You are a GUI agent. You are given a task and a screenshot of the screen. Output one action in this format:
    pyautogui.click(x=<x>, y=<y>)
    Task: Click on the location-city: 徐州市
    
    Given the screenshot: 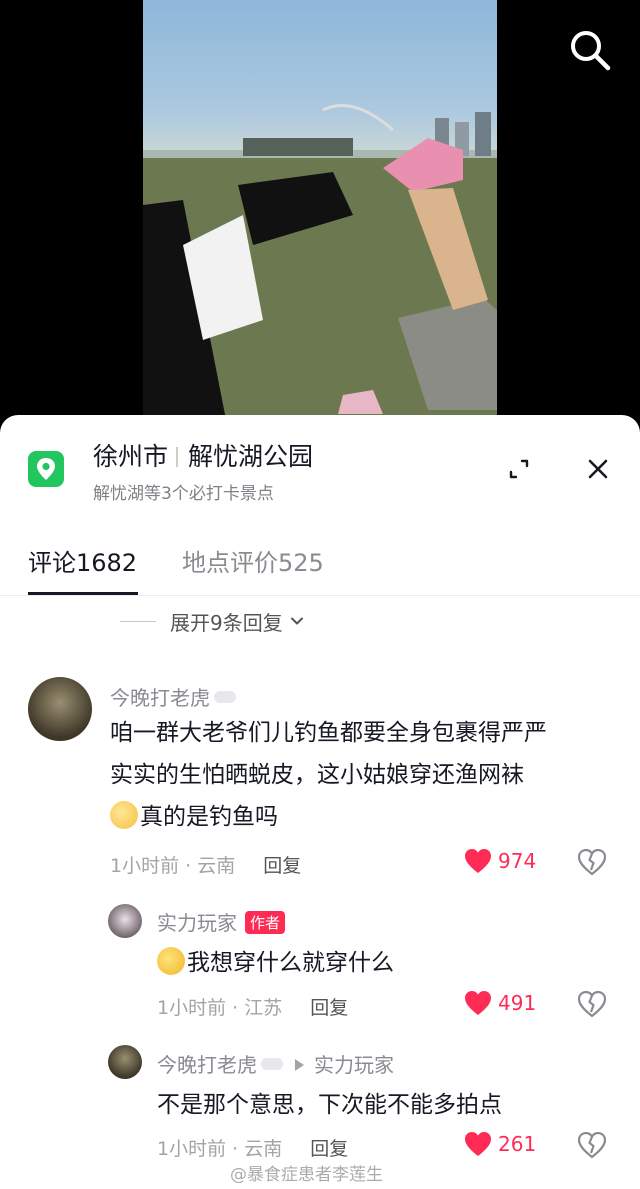 What is the action you would take?
    pyautogui.click(x=131, y=456)
    